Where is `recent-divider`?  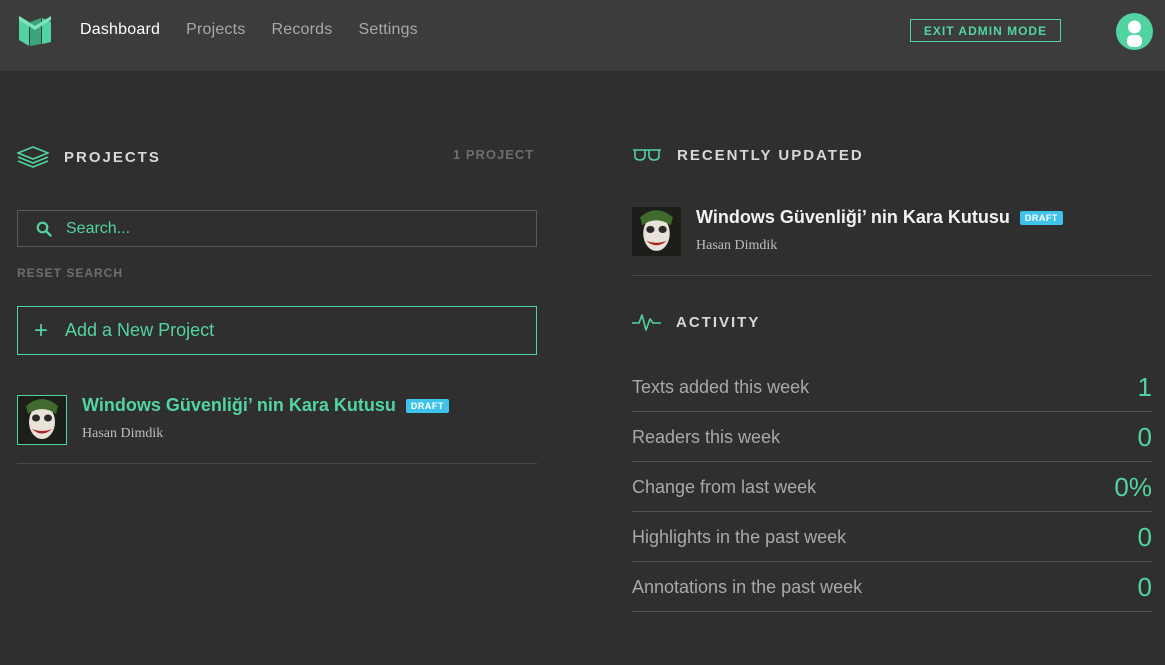
recent-divider is located at coordinates (892, 275).